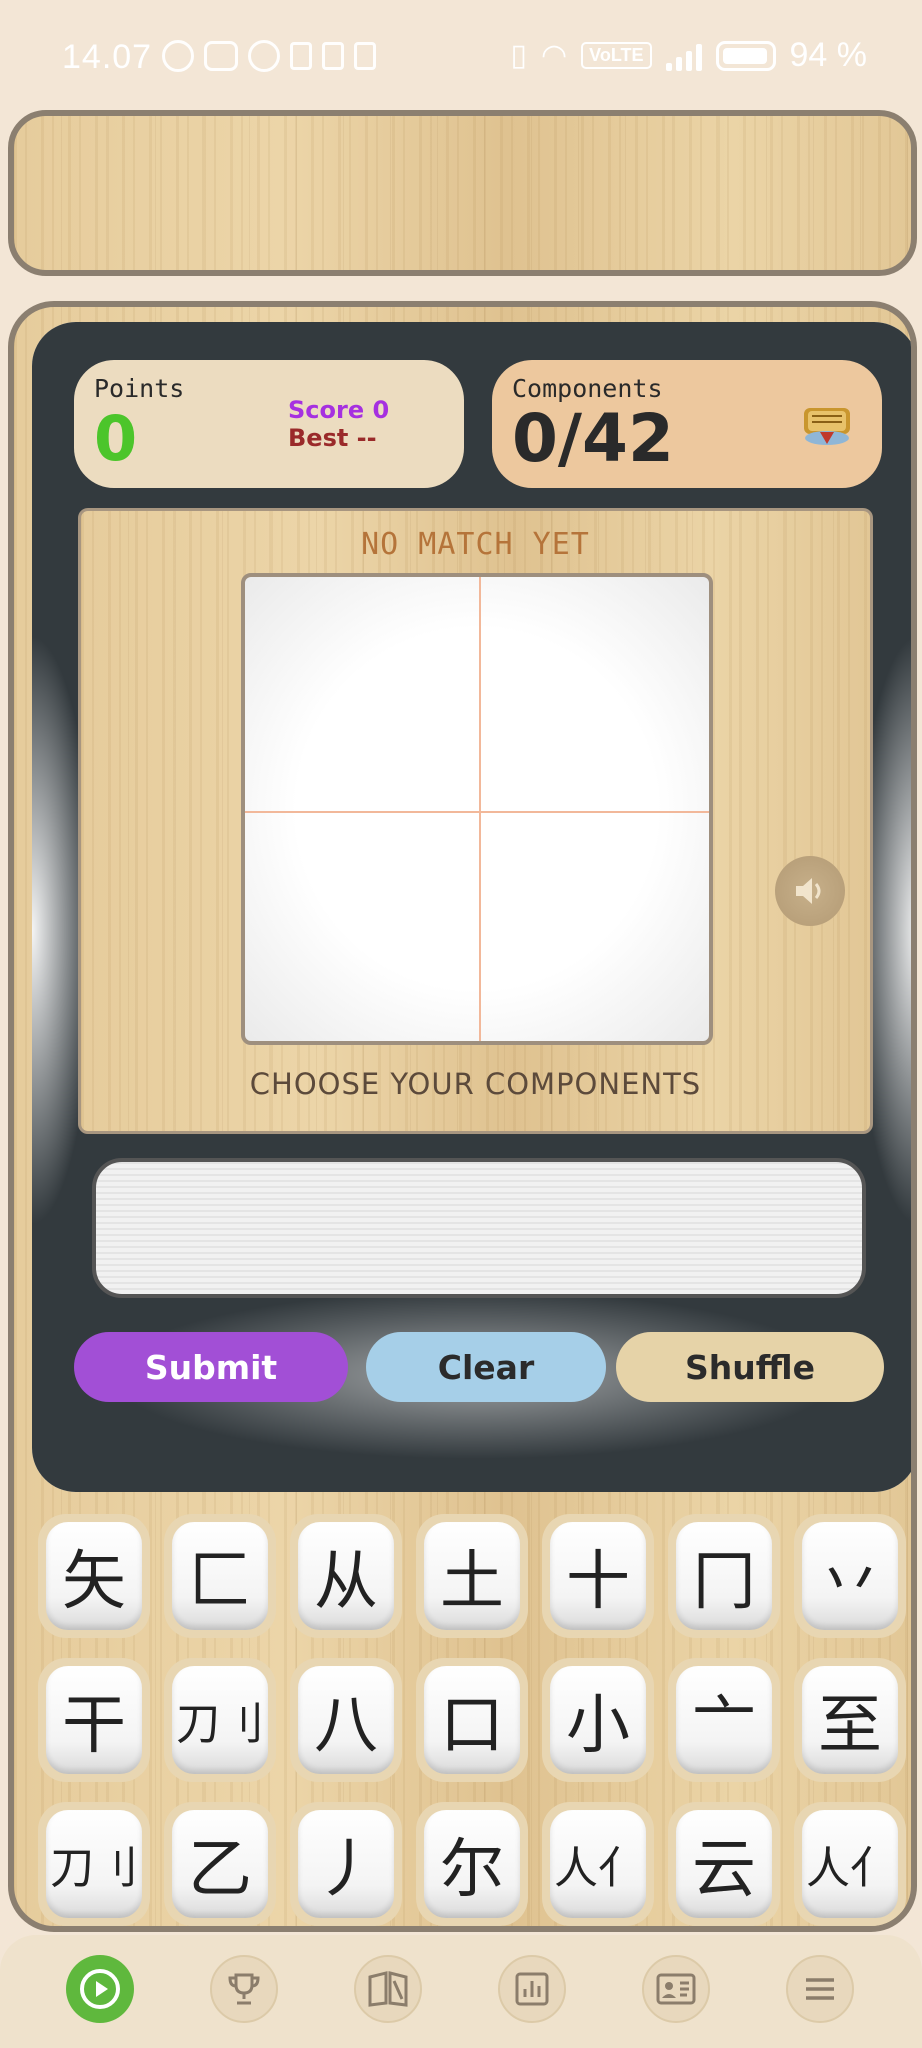 Image resolution: width=922 pixels, height=2048 pixels. What do you see at coordinates (264, 56) in the screenshot?
I see `alarm-icon` at bounding box center [264, 56].